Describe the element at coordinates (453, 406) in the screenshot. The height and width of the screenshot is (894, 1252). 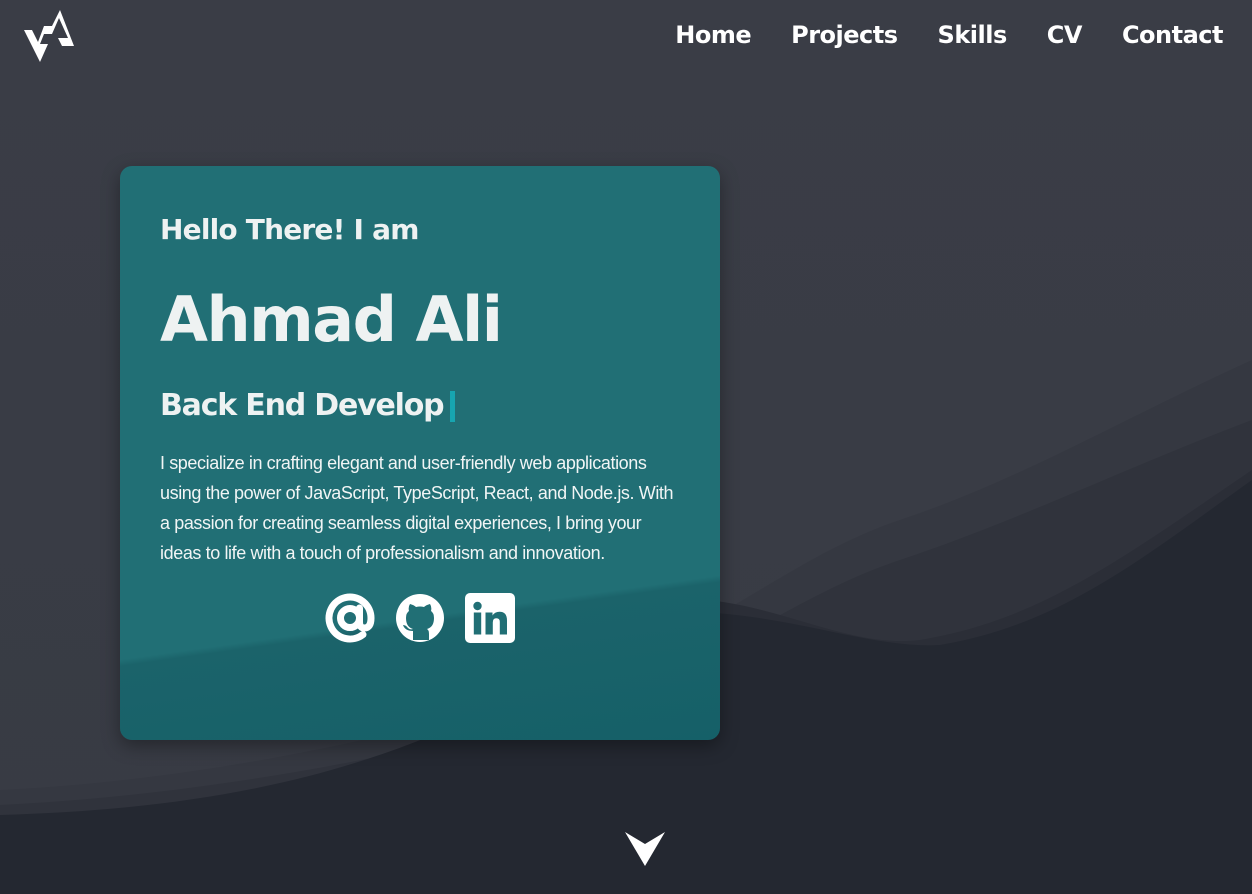
I see `typing-cursor` at that location.